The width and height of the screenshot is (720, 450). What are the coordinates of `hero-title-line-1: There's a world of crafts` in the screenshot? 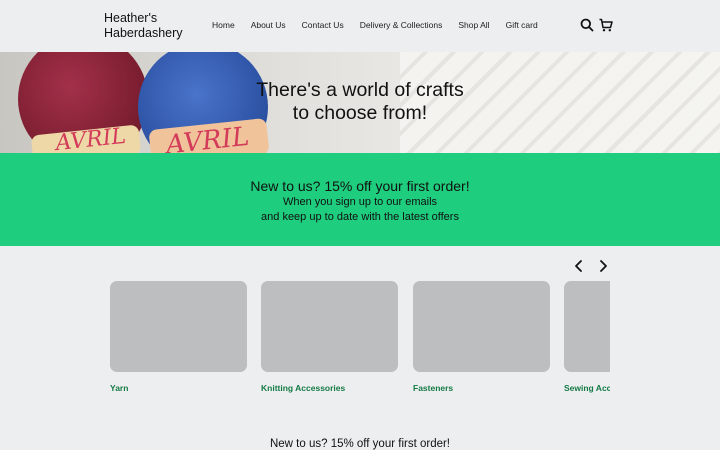 It's located at (360, 90).